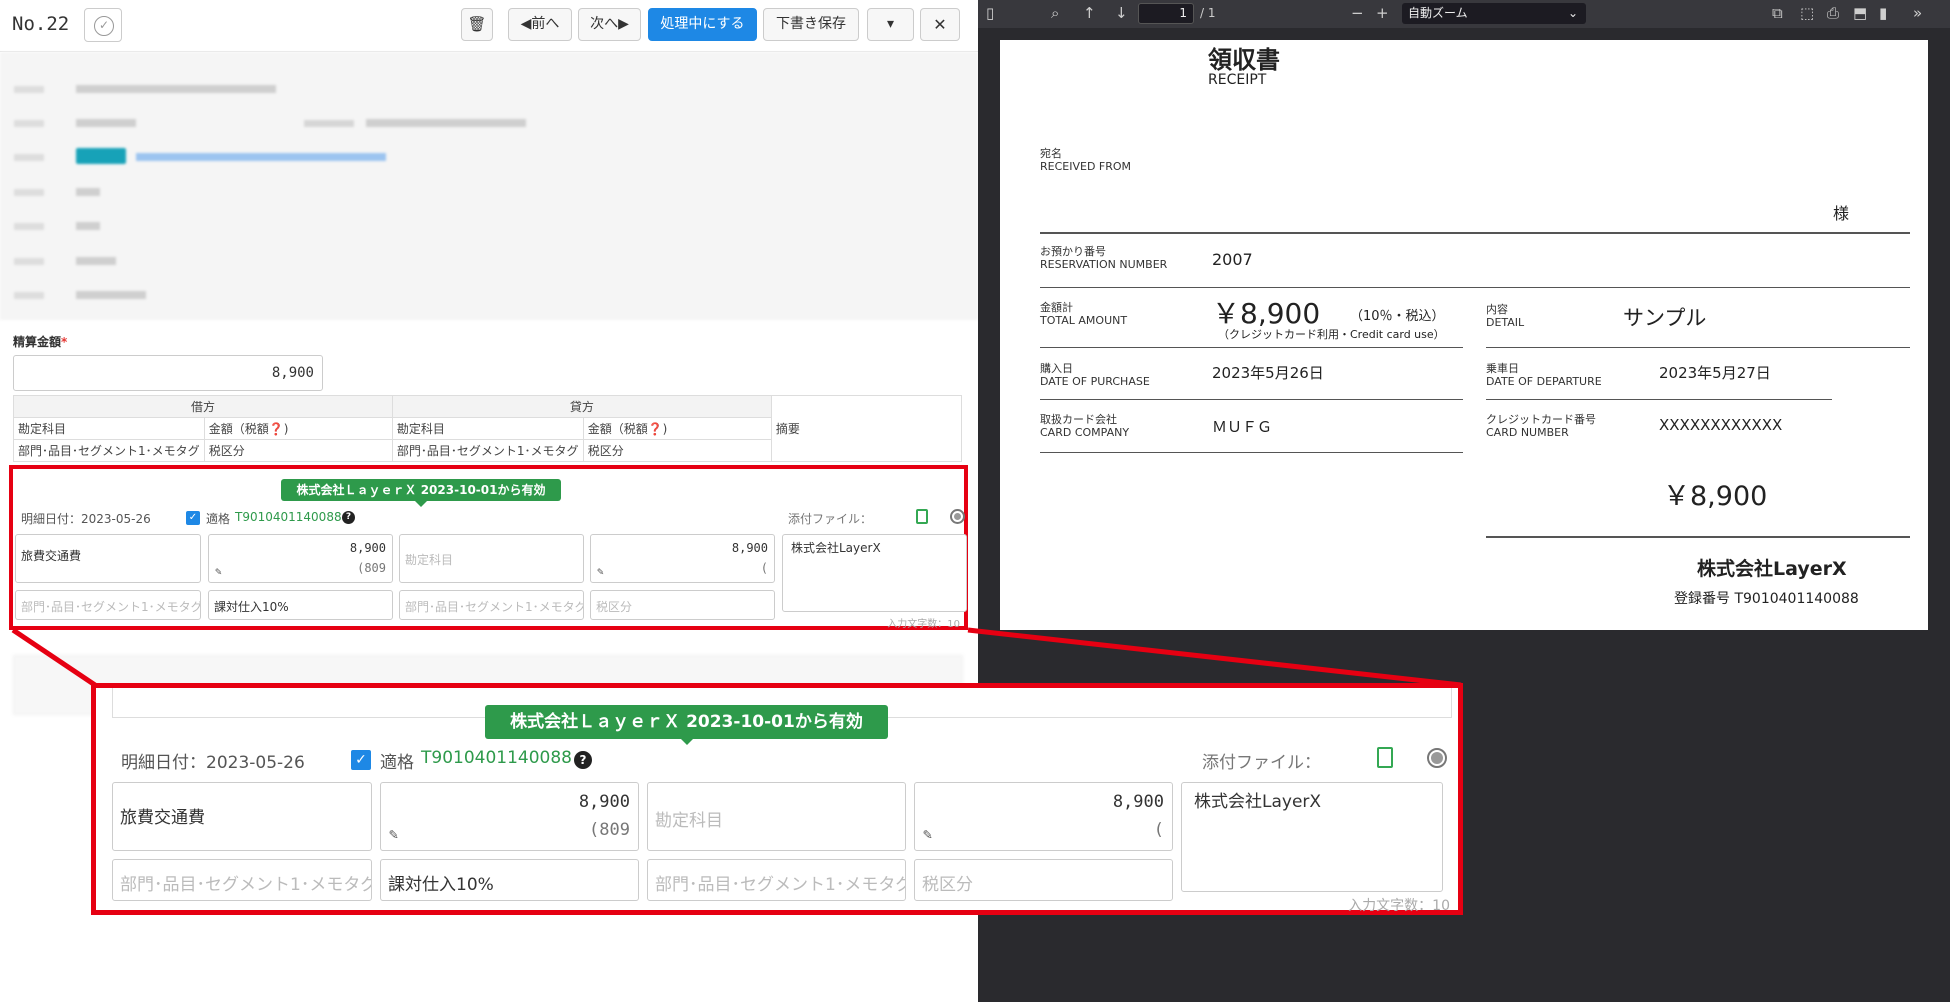 The width and height of the screenshot is (1950, 1002). Describe the element at coordinates (300, 558) in the screenshot. I see `debit-amount-field: 8,900 ✎ (809` at that location.